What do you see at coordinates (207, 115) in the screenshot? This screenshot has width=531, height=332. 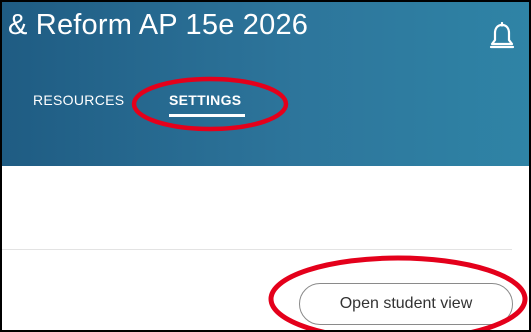 I see `active-tab-indicator` at bounding box center [207, 115].